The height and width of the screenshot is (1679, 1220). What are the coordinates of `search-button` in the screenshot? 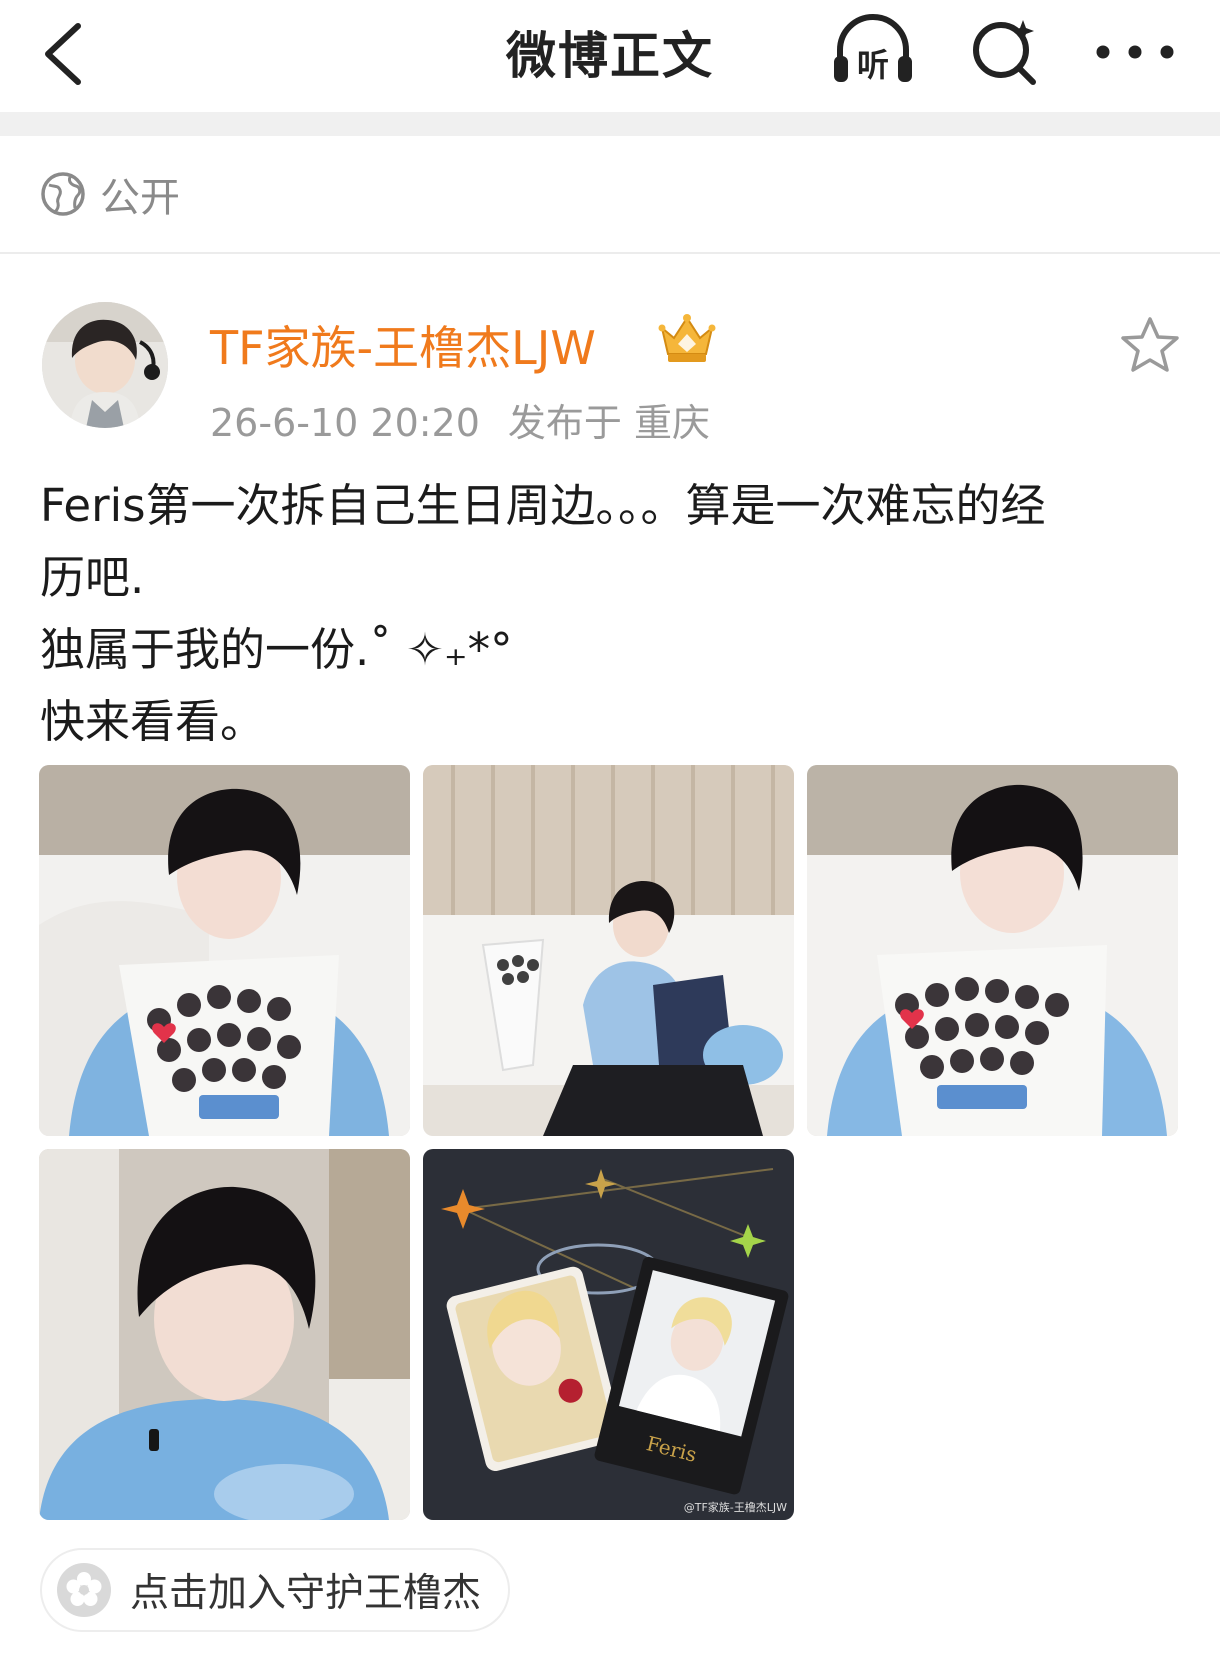 It's located at (1005, 50).